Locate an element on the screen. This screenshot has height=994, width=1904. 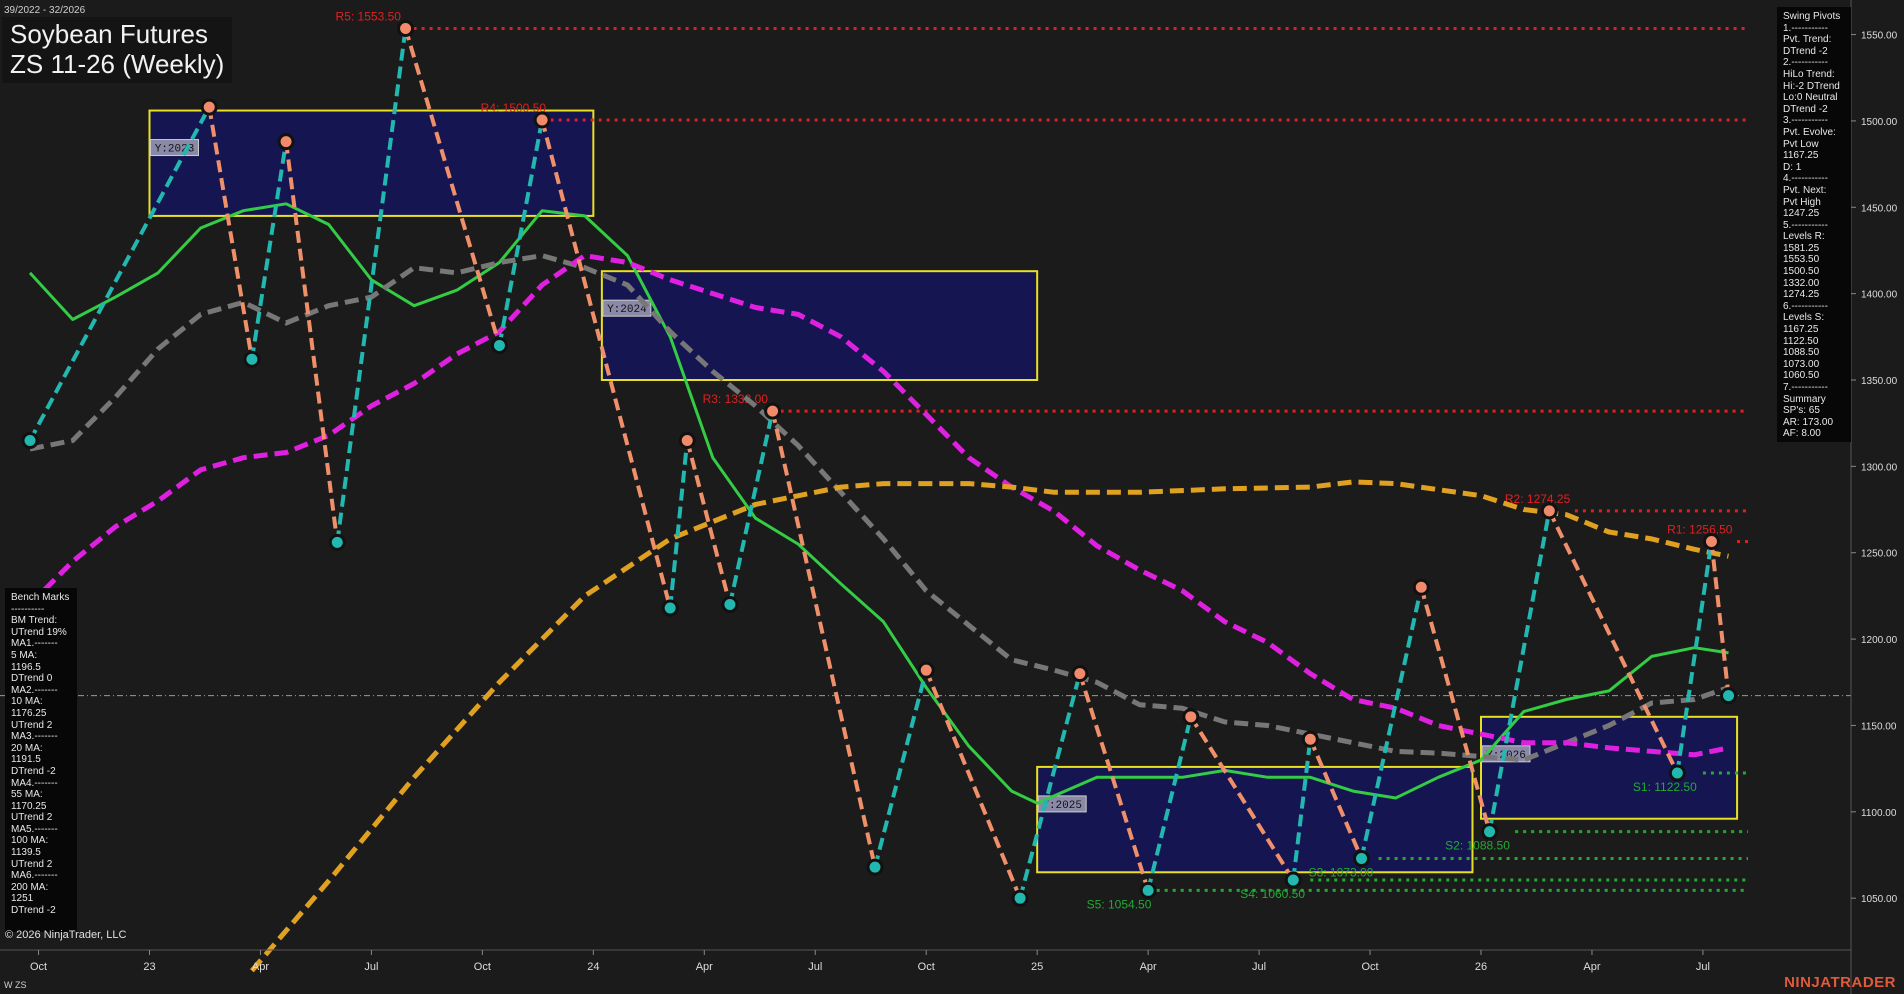
panel-line: 1553.50 is located at coordinates (1801, 260).